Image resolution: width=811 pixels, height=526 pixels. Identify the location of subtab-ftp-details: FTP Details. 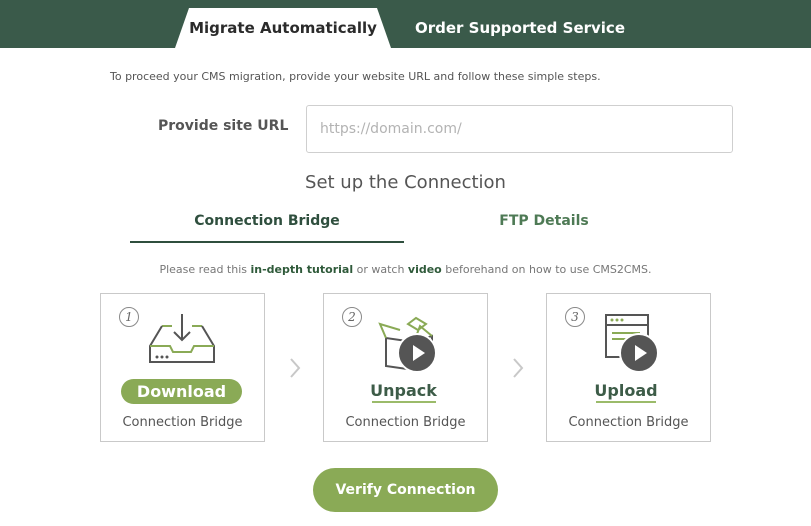
(544, 228).